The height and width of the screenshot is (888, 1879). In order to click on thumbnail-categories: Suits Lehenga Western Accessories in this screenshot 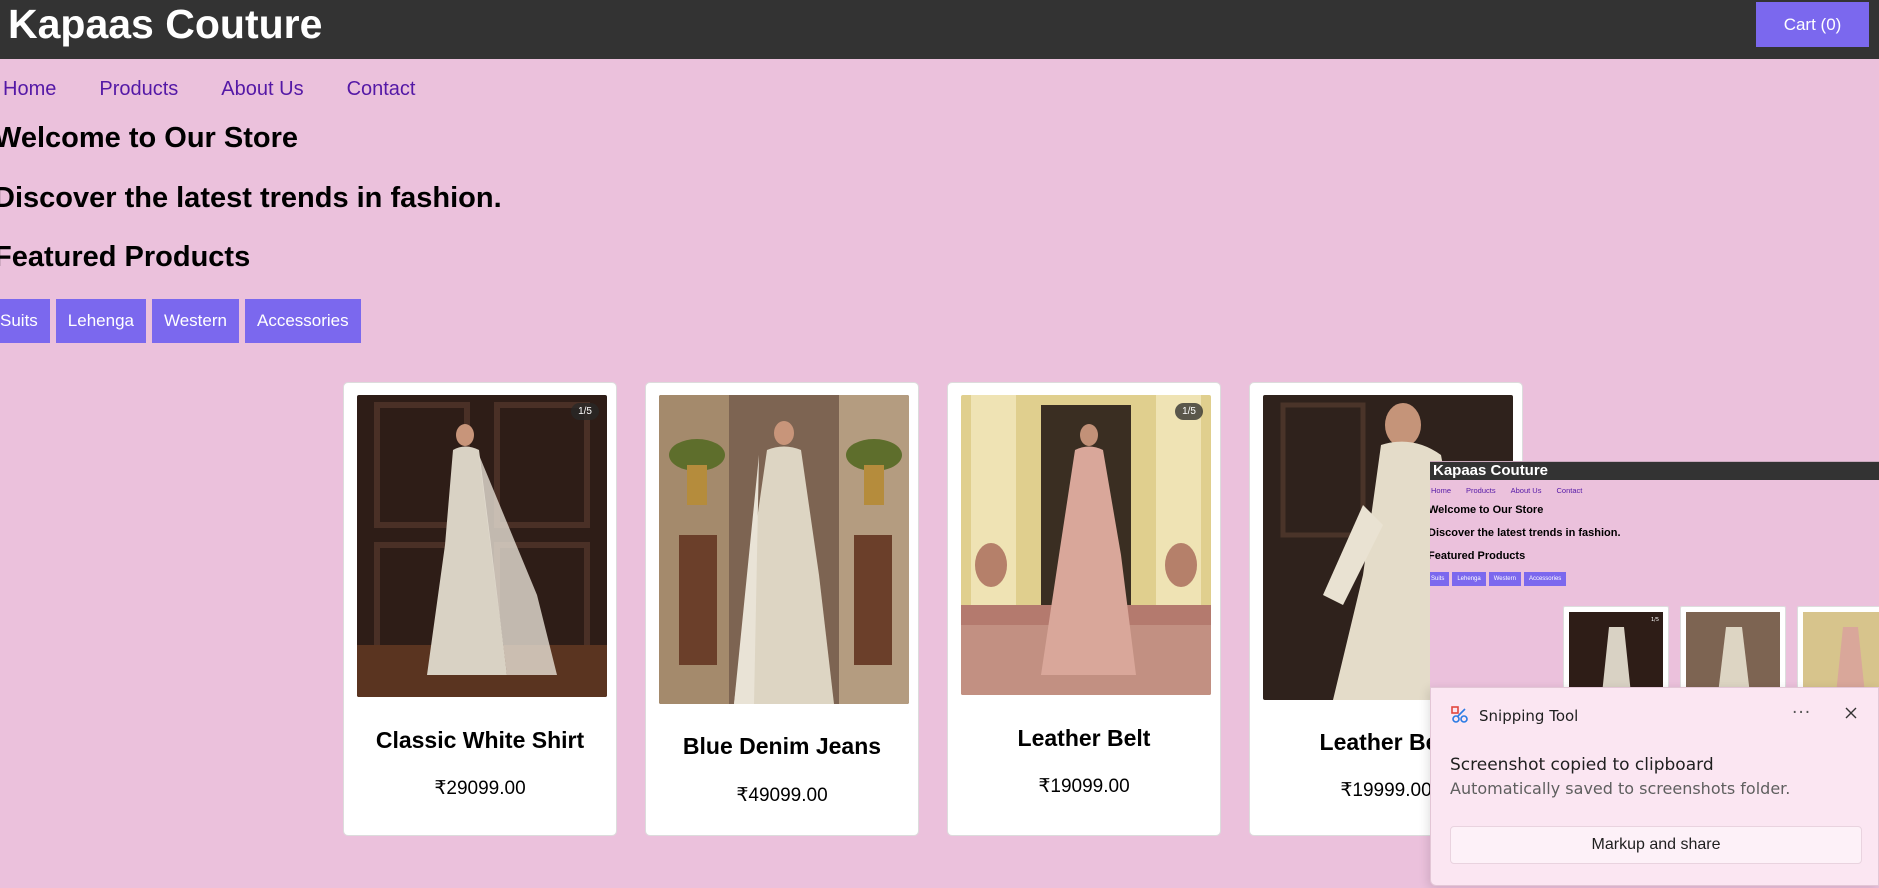, I will do `click(1498, 579)`.